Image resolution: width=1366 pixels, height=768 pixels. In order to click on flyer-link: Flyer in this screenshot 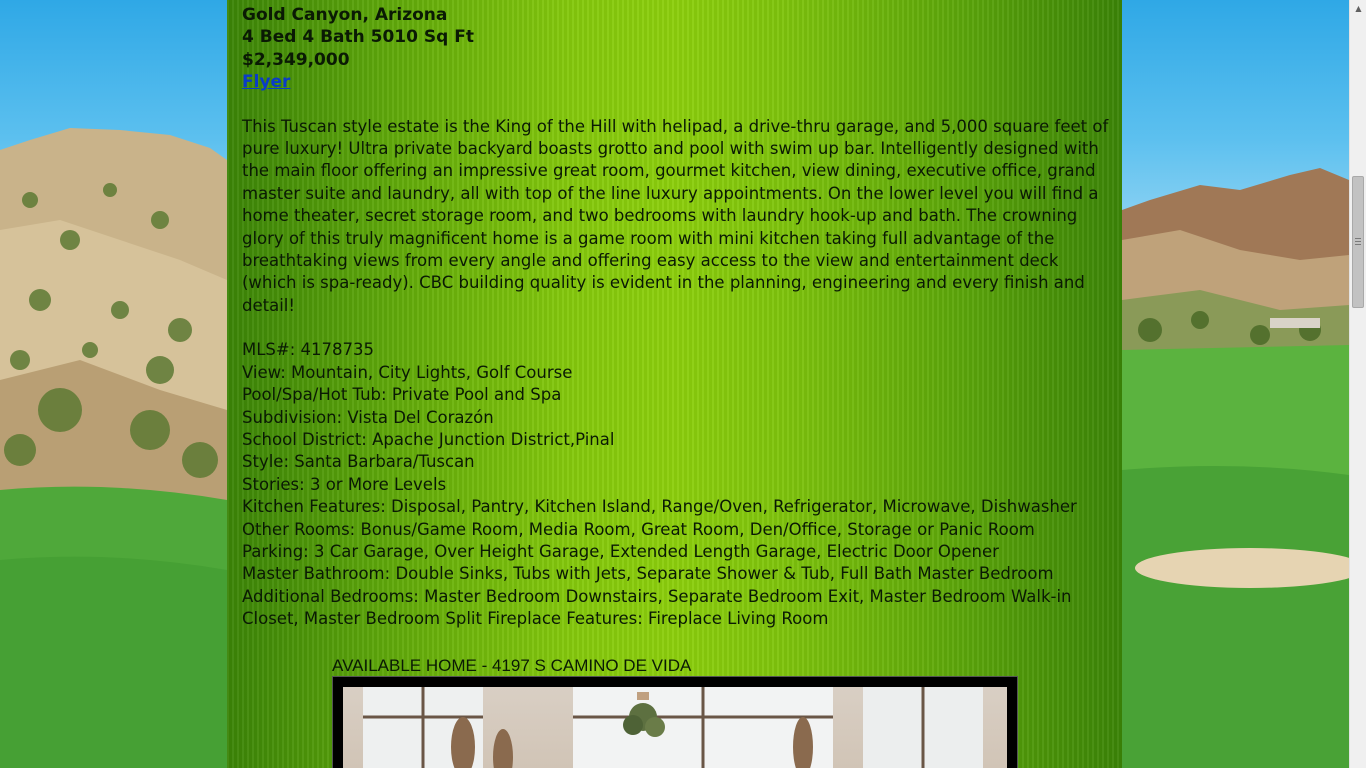, I will do `click(266, 82)`.